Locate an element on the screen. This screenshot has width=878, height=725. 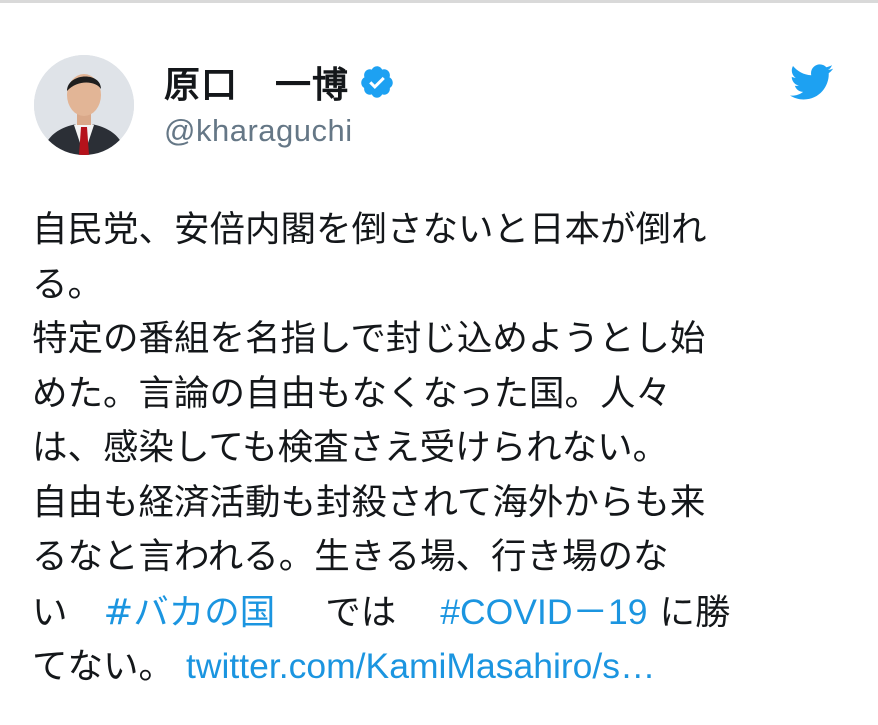
display-name: 原口 一博 is located at coordinates (256, 82).